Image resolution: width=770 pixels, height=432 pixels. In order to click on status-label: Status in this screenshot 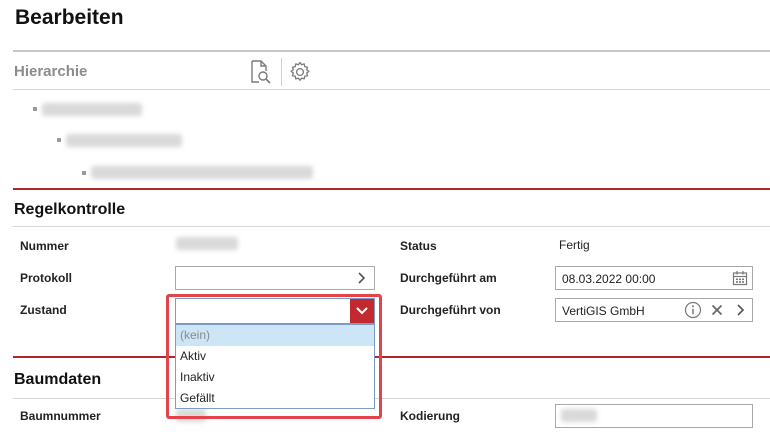, I will do `click(418, 246)`.